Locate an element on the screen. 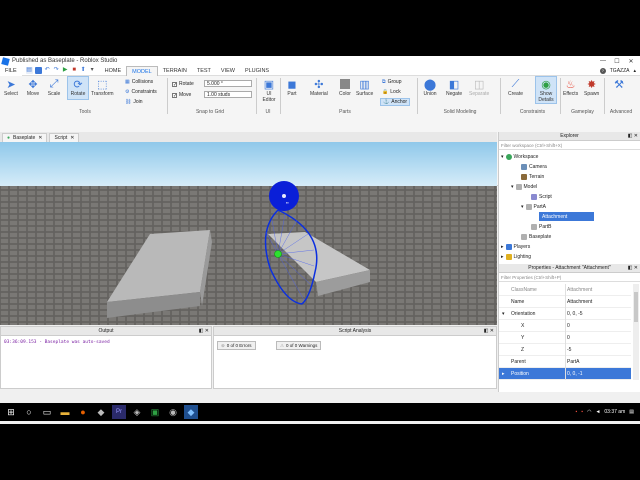 This screenshot has height=480, width=640. separate-button: ◫ Separate is located at coordinates (479, 87).